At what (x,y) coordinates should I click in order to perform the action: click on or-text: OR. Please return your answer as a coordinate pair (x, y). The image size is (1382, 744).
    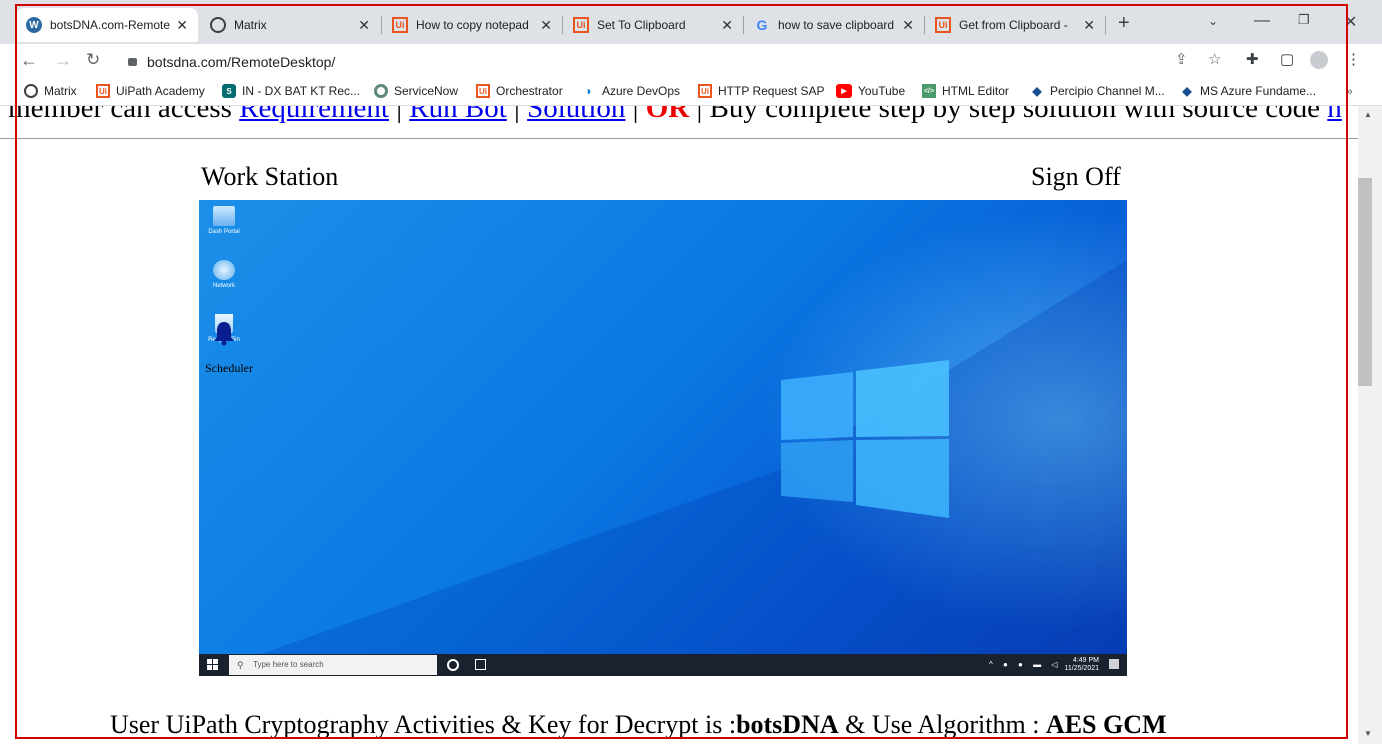
    Looking at the image, I should click on (667, 115).